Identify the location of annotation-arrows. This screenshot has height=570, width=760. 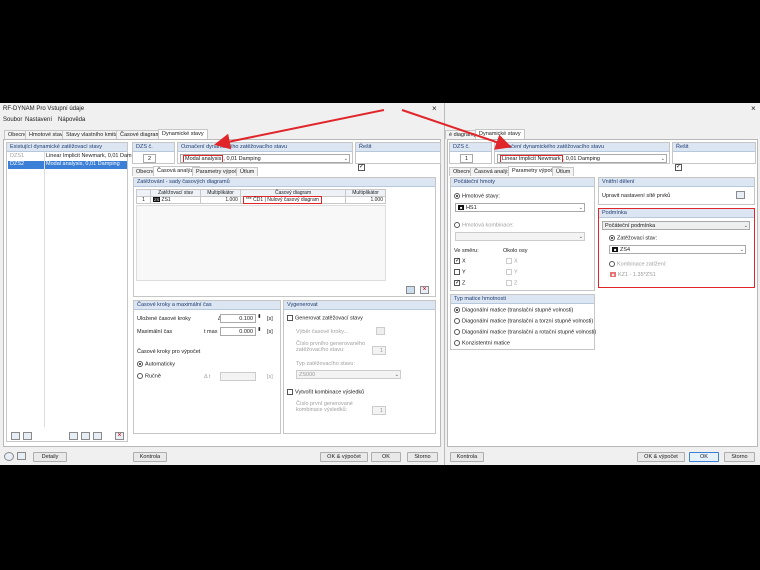
(363, 129).